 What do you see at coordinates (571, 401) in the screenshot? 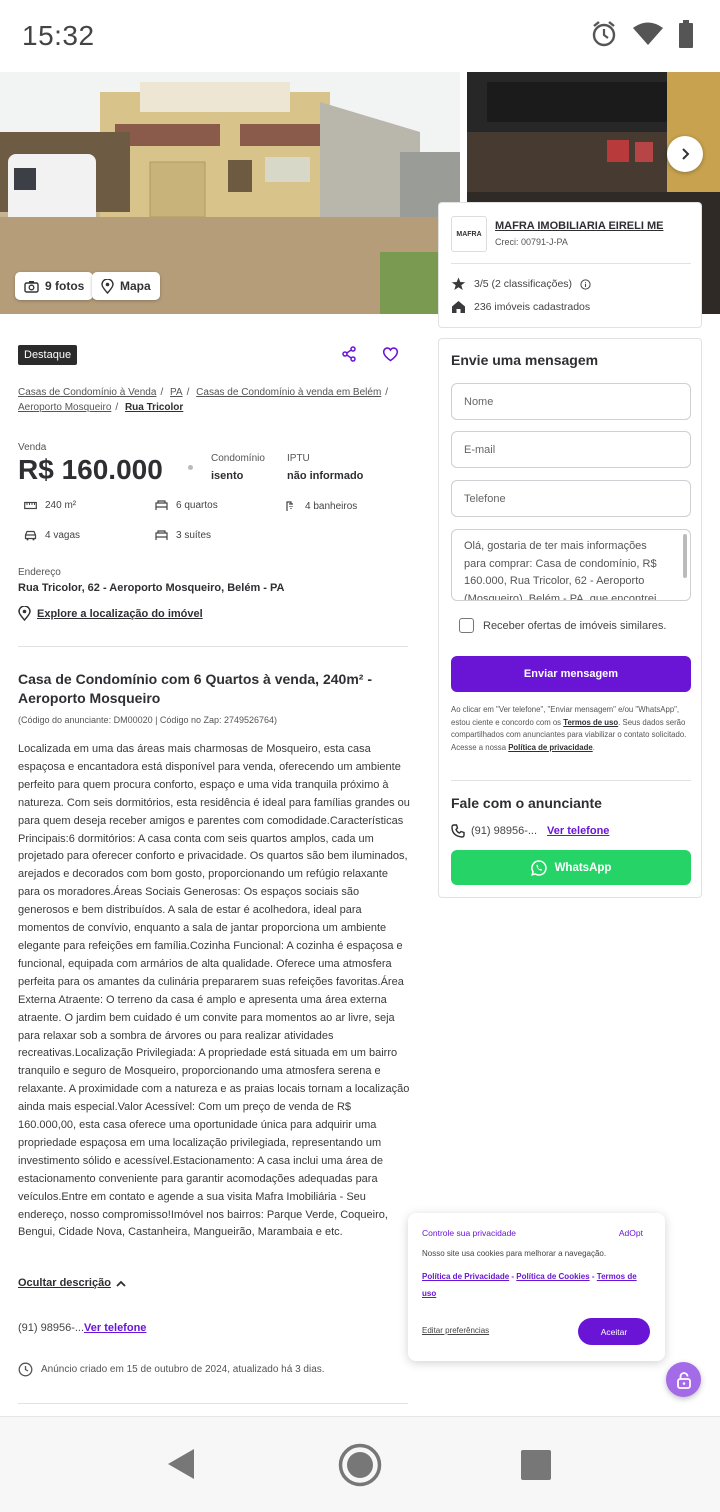
I see `name-field` at bounding box center [571, 401].